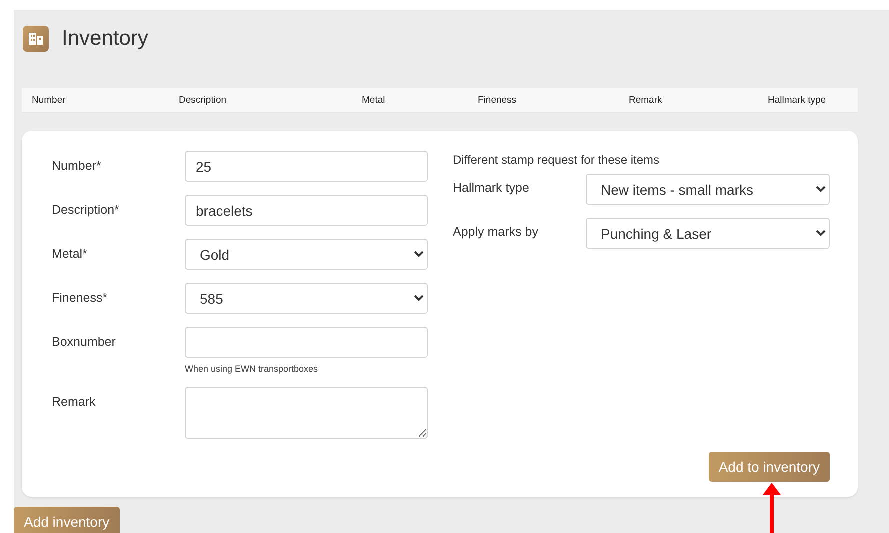  What do you see at coordinates (797, 100) in the screenshot?
I see `column-header: Hallmark type` at bounding box center [797, 100].